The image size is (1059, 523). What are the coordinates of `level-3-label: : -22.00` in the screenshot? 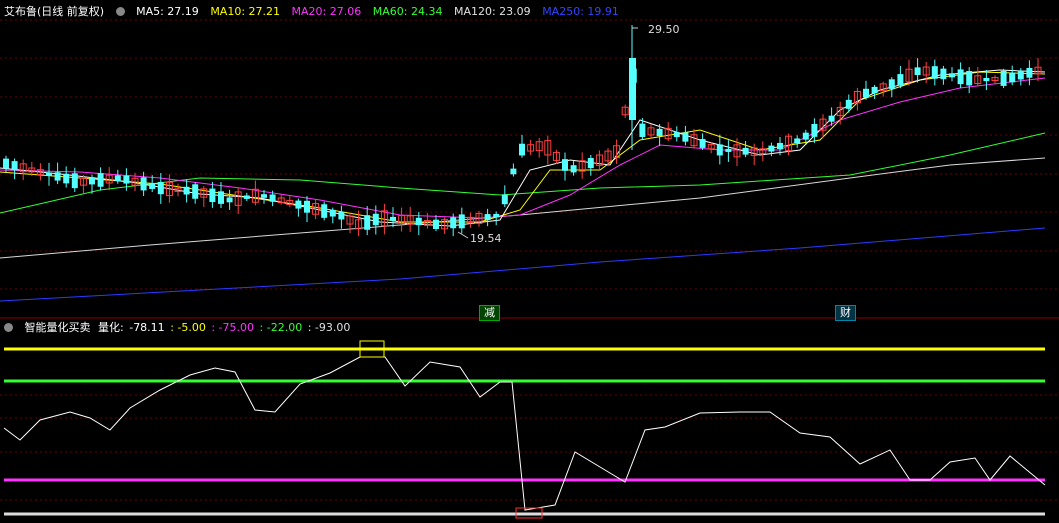 It's located at (281, 327).